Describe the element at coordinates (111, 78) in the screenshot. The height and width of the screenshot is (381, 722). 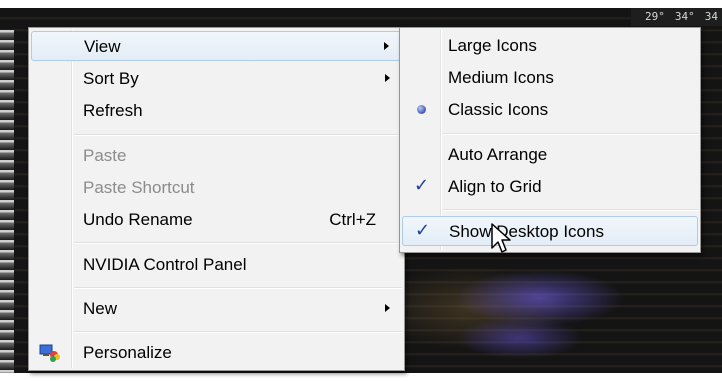
I see `menu-item-label: Sort By` at that location.